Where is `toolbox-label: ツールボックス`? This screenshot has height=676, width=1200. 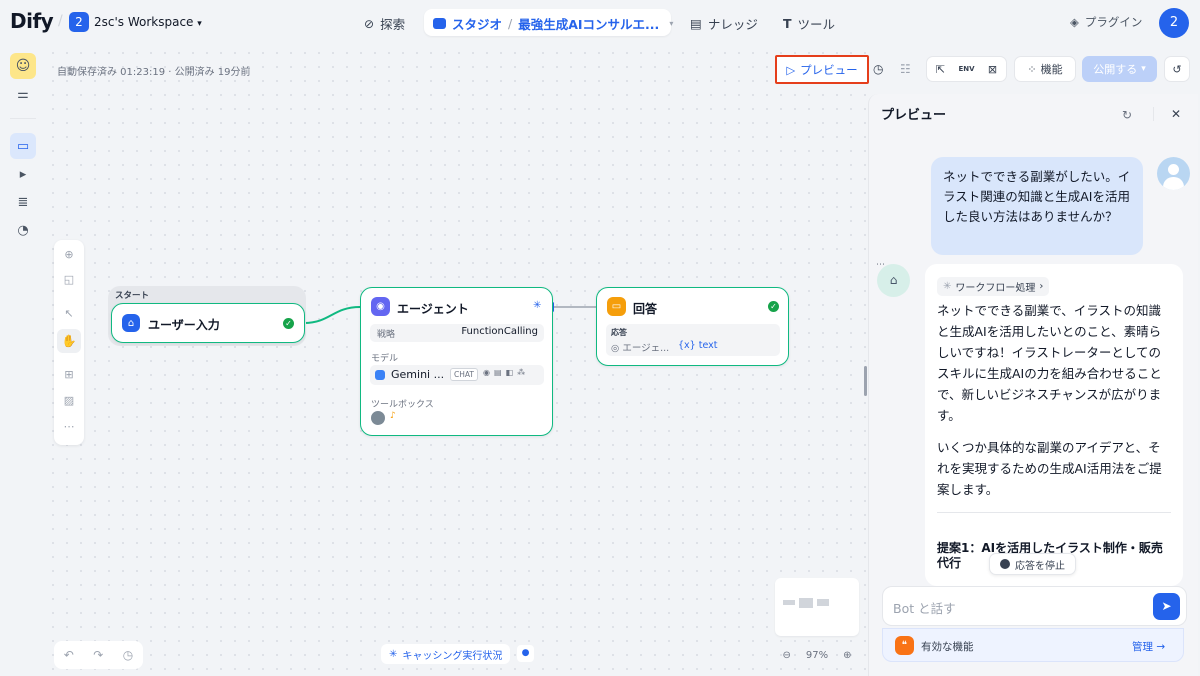
toolbox-label: ツールボックス is located at coordinates (402, 405).